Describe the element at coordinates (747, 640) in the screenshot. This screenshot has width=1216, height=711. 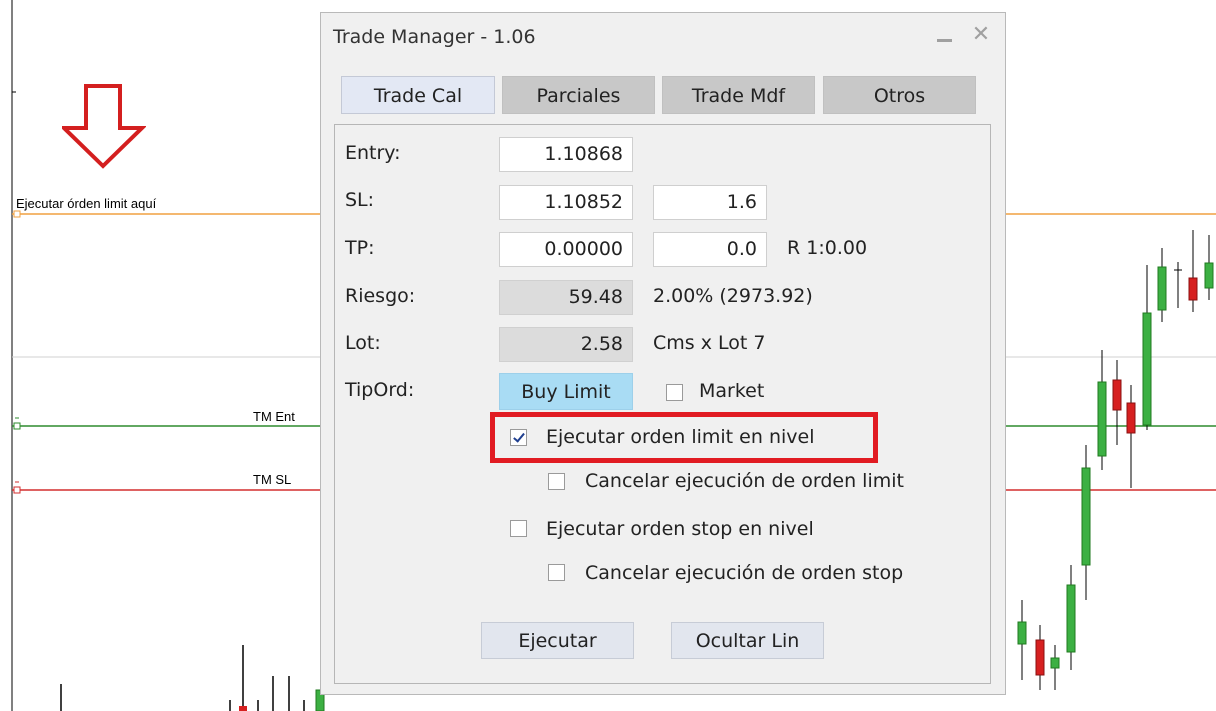
I see `hide-lines-button: Ocultar Lin` at that location.